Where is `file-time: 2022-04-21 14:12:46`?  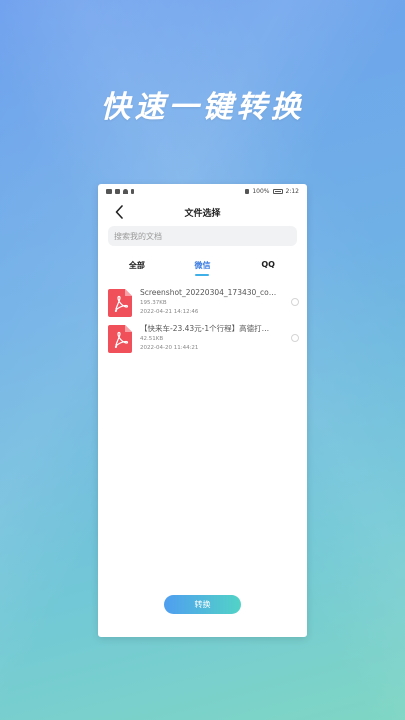 file-time: 2022-04-21 14:12:46 is located at coordinates (169, 312).